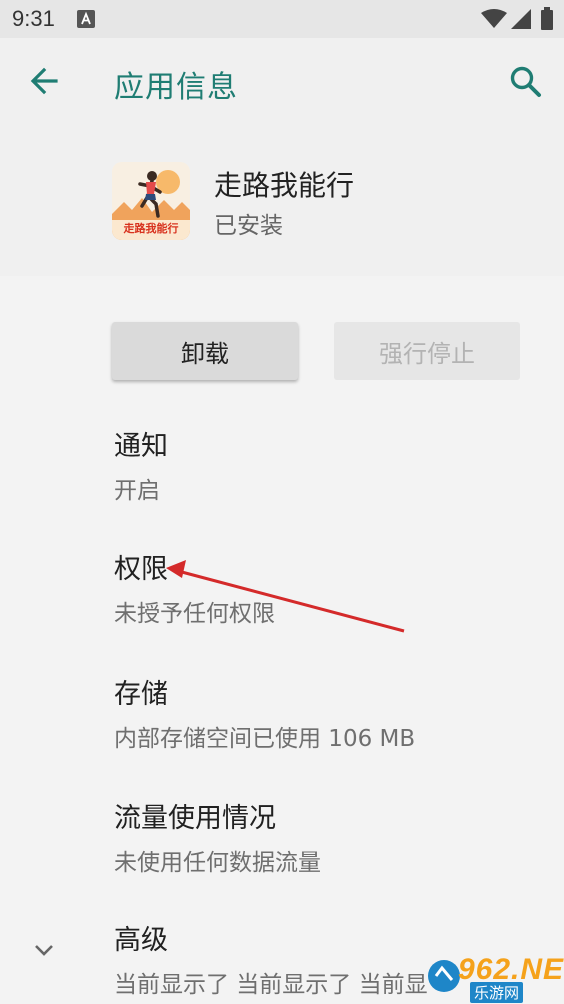 This screenshot has height=1004, width=564. What do you see at coordinates (282, 19) in the screenshot?
I see `status-bar: 9:31` at bounding box center [282, 19].